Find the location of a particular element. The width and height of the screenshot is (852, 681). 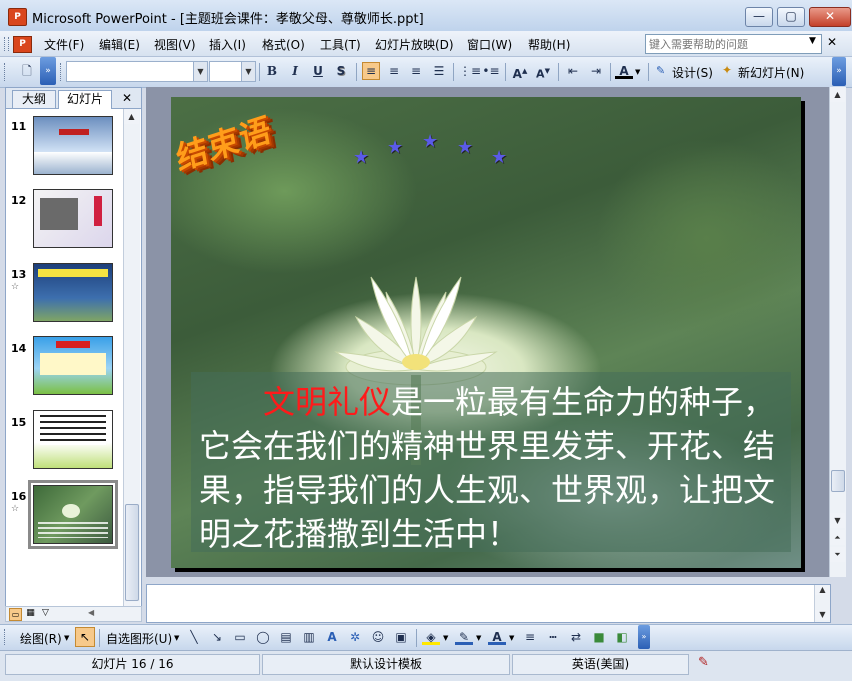

numbering-icon: ⋮≡ is located at coordinates (470, 71).